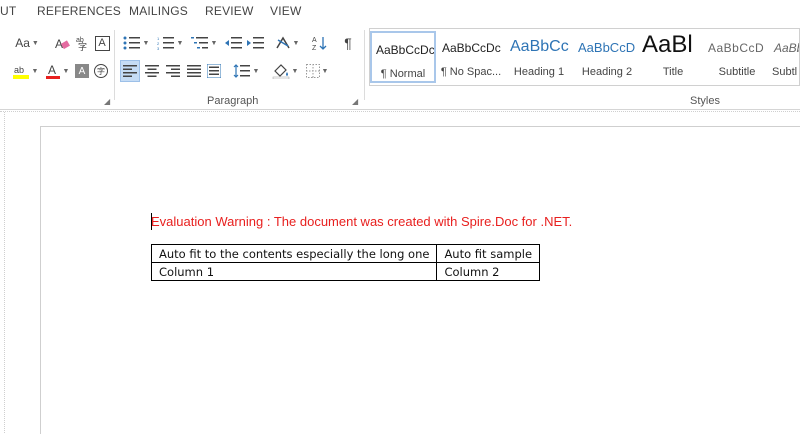 The image size is (800, 434). I want to click on highlighter-icon: ab, so click(20, 72).